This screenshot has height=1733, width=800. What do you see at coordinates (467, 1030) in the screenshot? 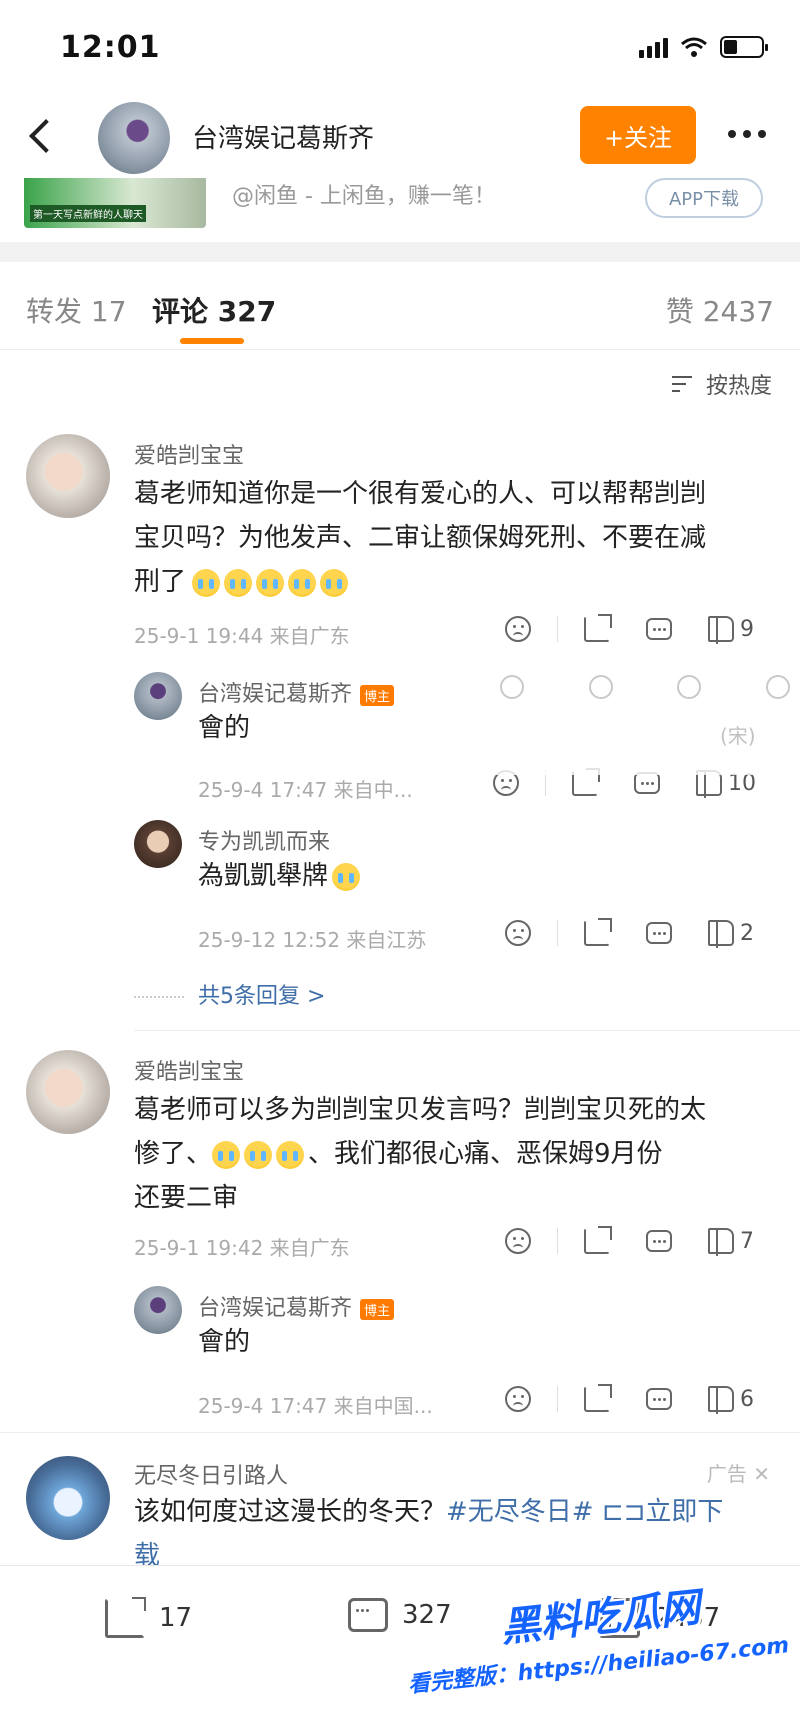
I see `comment-divider` at bounding box center [467, 1030].